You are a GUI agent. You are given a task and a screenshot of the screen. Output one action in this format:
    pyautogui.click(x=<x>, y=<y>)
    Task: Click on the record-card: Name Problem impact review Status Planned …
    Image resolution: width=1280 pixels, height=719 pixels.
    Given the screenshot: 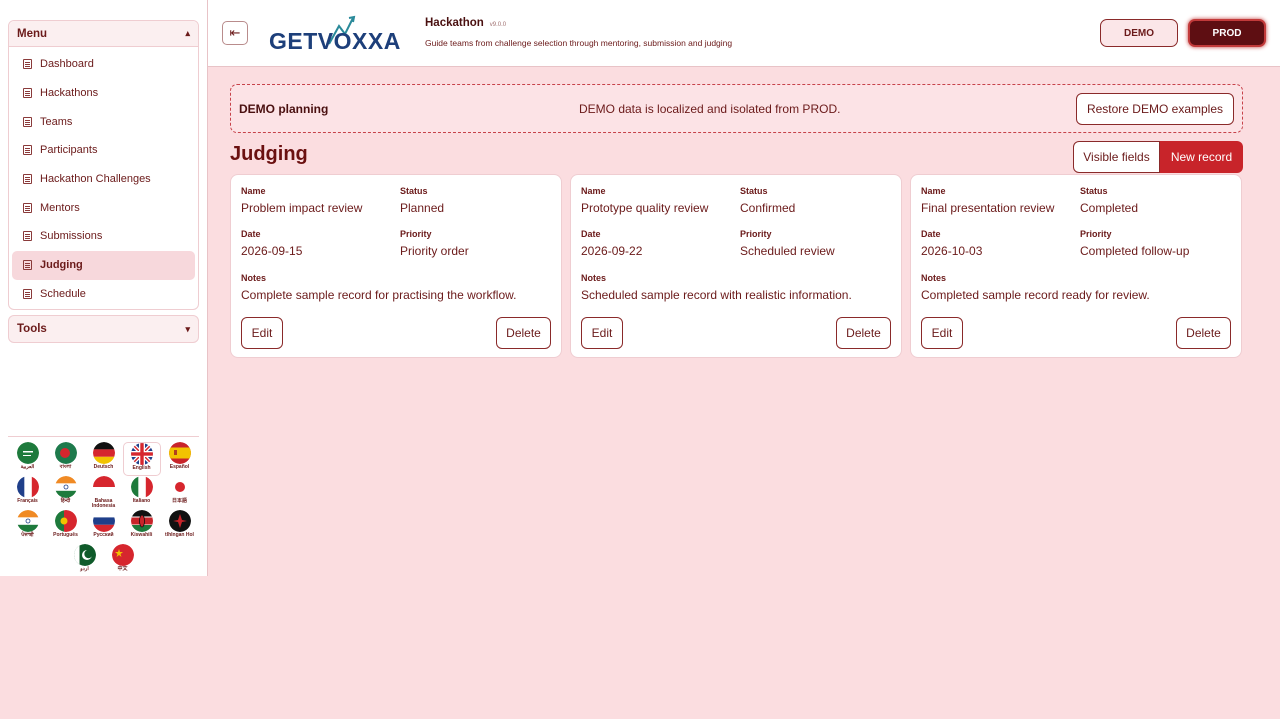 What is the action you would take?
    pyautogui.click(x=396, y=266)
    